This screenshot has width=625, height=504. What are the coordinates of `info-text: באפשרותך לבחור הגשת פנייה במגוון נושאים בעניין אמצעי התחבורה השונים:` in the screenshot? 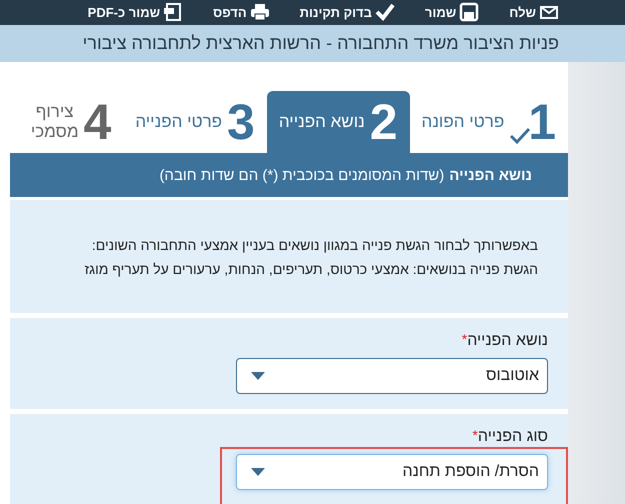 It's located at (314, 244).